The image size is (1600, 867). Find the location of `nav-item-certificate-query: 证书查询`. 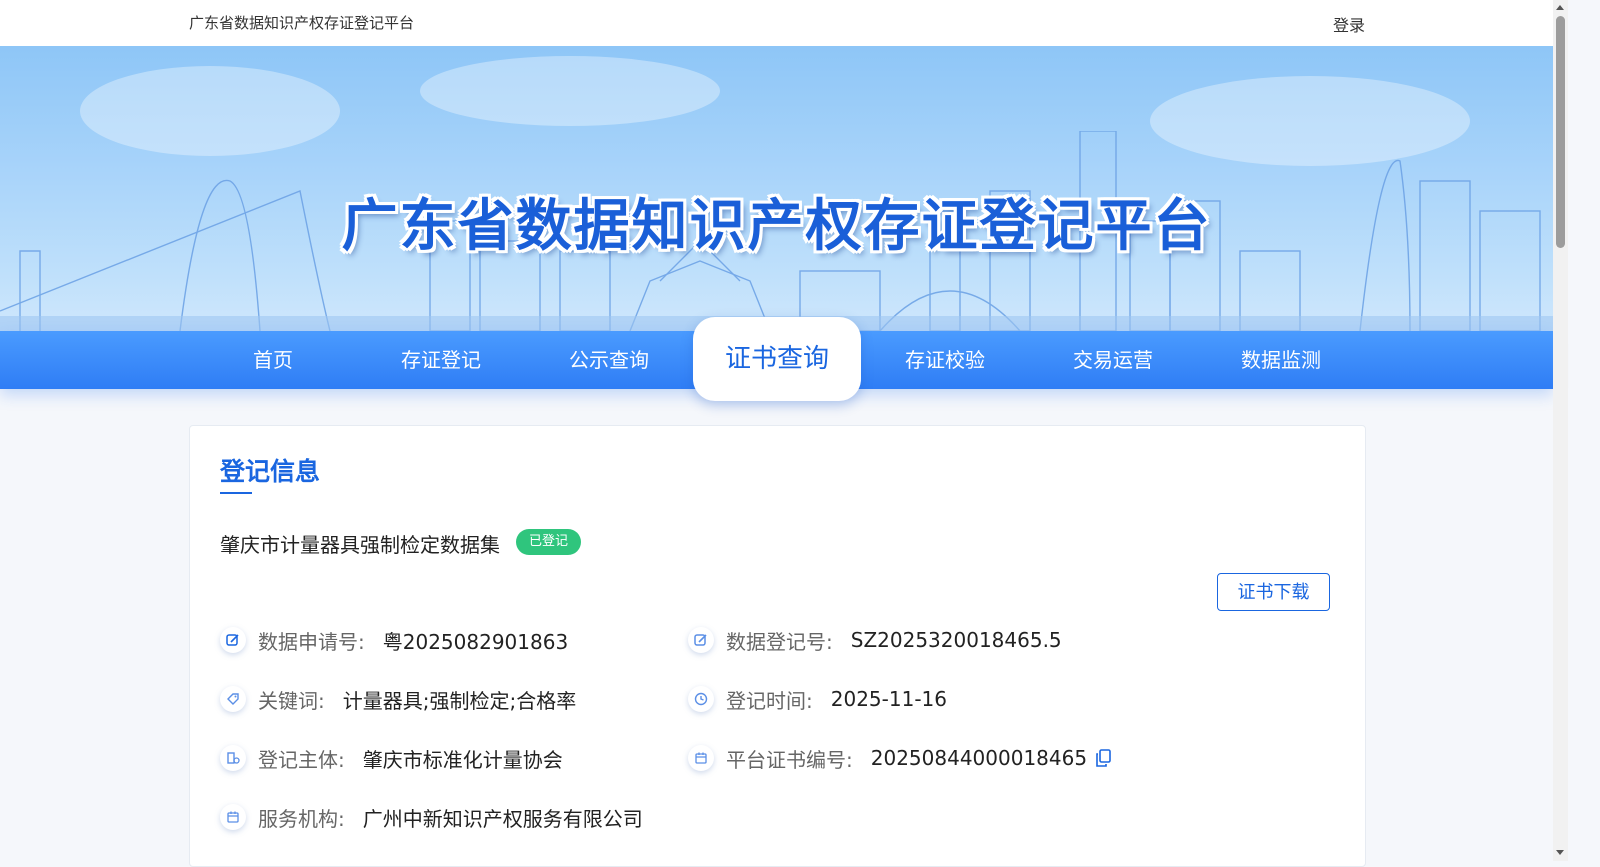

nav-item-certificate-query: 证书查询 is located at coordinates (777, 360).